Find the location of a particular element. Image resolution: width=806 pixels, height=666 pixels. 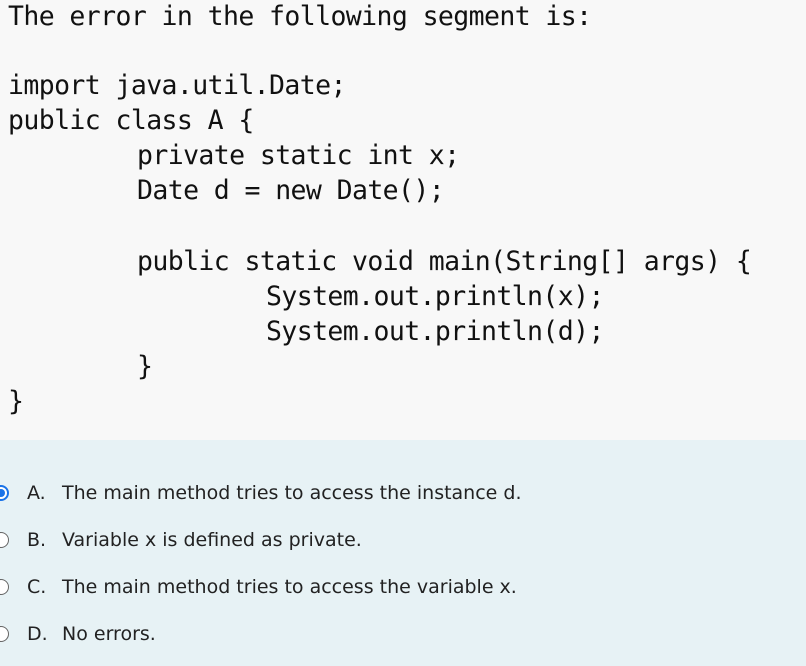

code-line: public class A { is located at coordinates (131, 120).